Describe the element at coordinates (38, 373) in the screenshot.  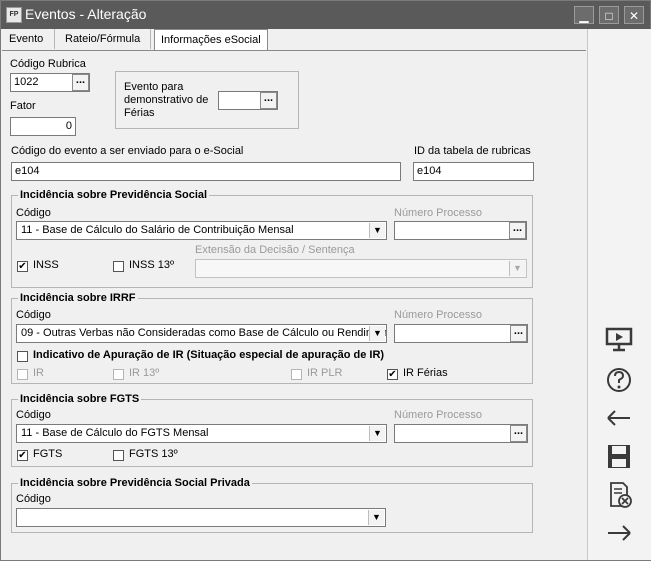
I see `ir-label: IR` at that location.